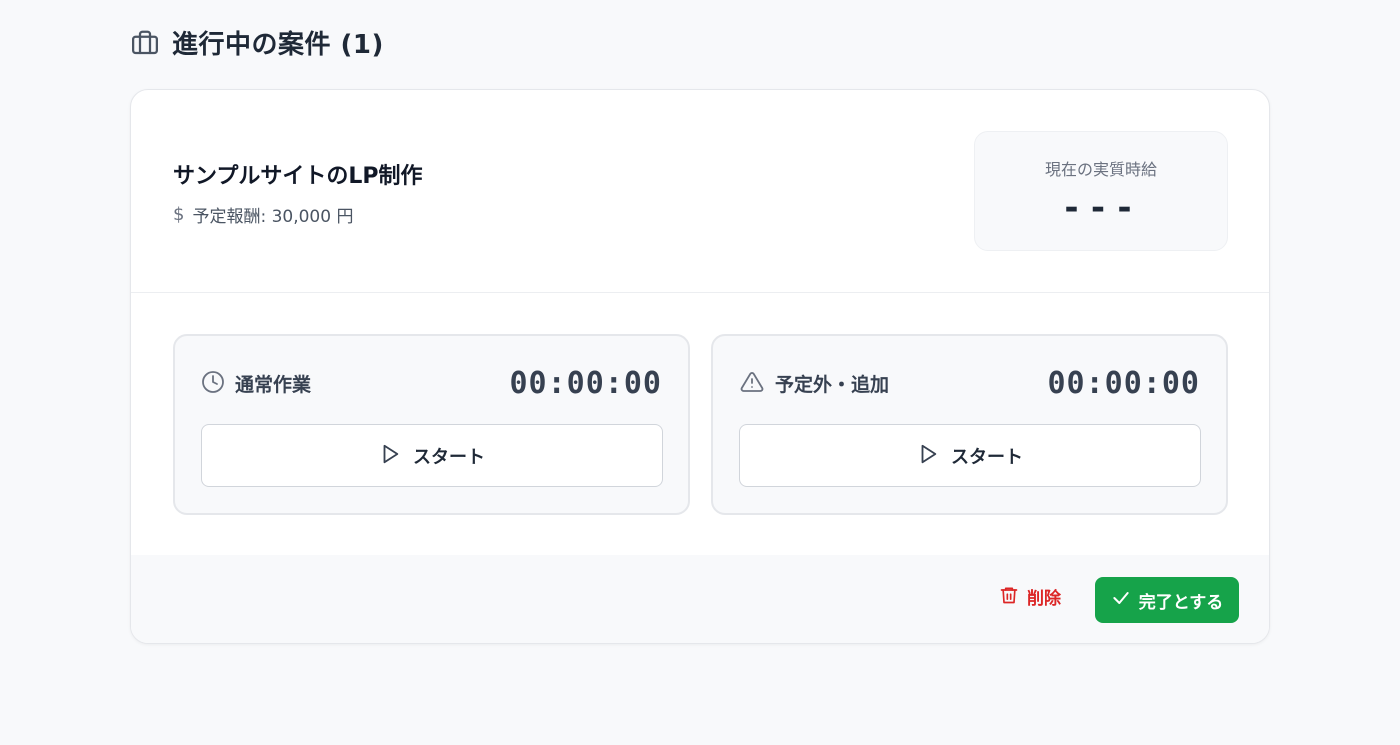 The image size is (1400, 745). Describe the element at coordinates (1009, 597) in the screenshot. I see `trash-icon` at that location.